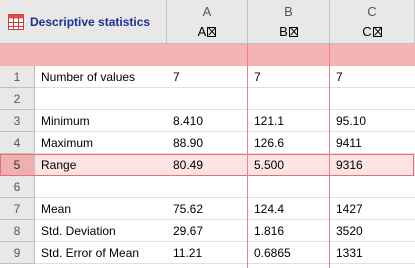 Image resolution: width=415 pixels, height=268 pixels. What do you see at coordinates (372, 22) in the screenshot?
I see `column-header-c: C C` at bounding box center [372, 22].